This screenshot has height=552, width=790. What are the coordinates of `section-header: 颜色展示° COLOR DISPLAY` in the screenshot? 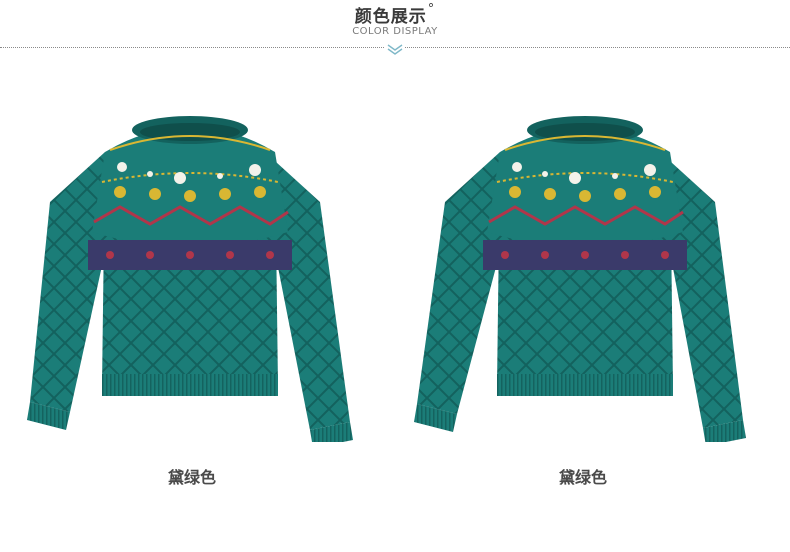 It's located at (395, 30).